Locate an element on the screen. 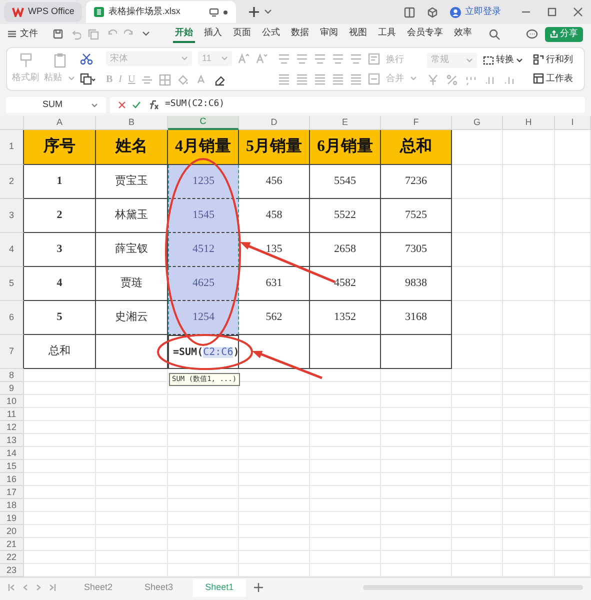 This screenshot has height=600, width=591. row-header: 14 is located at coordinates (12, 453).